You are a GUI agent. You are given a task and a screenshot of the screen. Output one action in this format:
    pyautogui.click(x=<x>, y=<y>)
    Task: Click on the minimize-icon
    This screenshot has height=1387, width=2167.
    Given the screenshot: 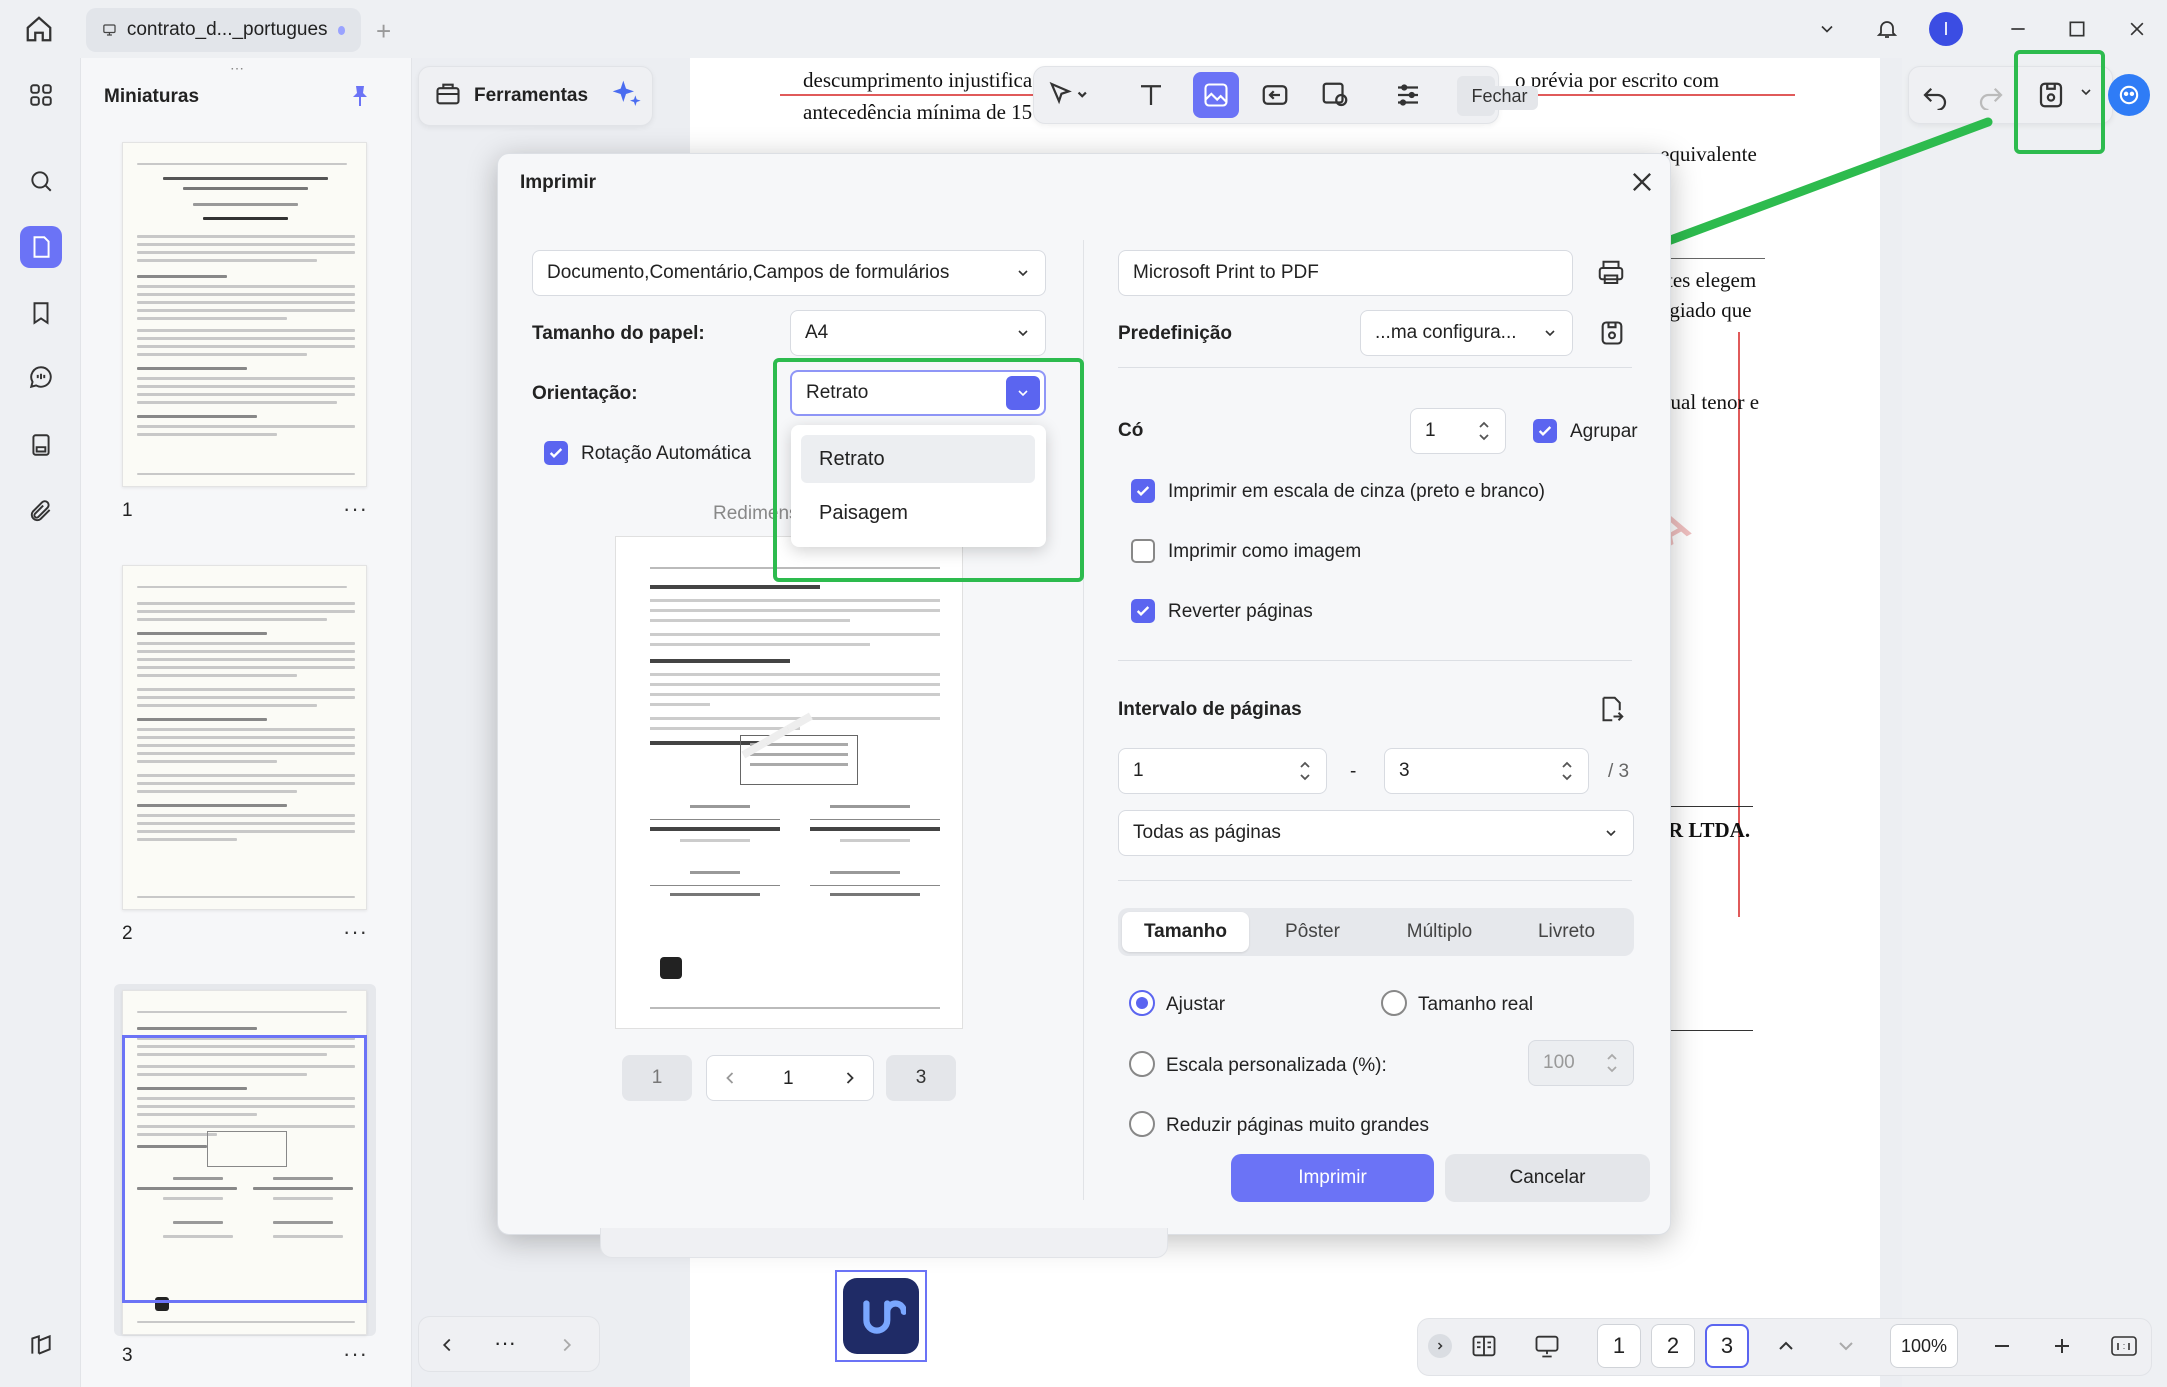 What is the action you would take?
    pyautogui.click(x=2018, y=29)
    